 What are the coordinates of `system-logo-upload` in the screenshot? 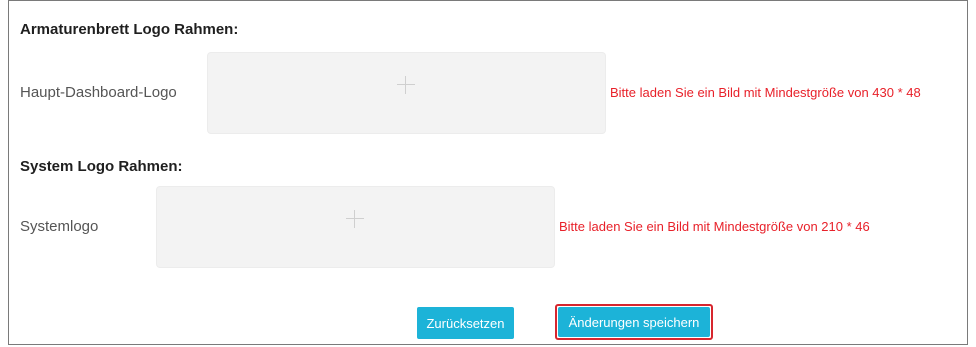 It's located at (355, 227).